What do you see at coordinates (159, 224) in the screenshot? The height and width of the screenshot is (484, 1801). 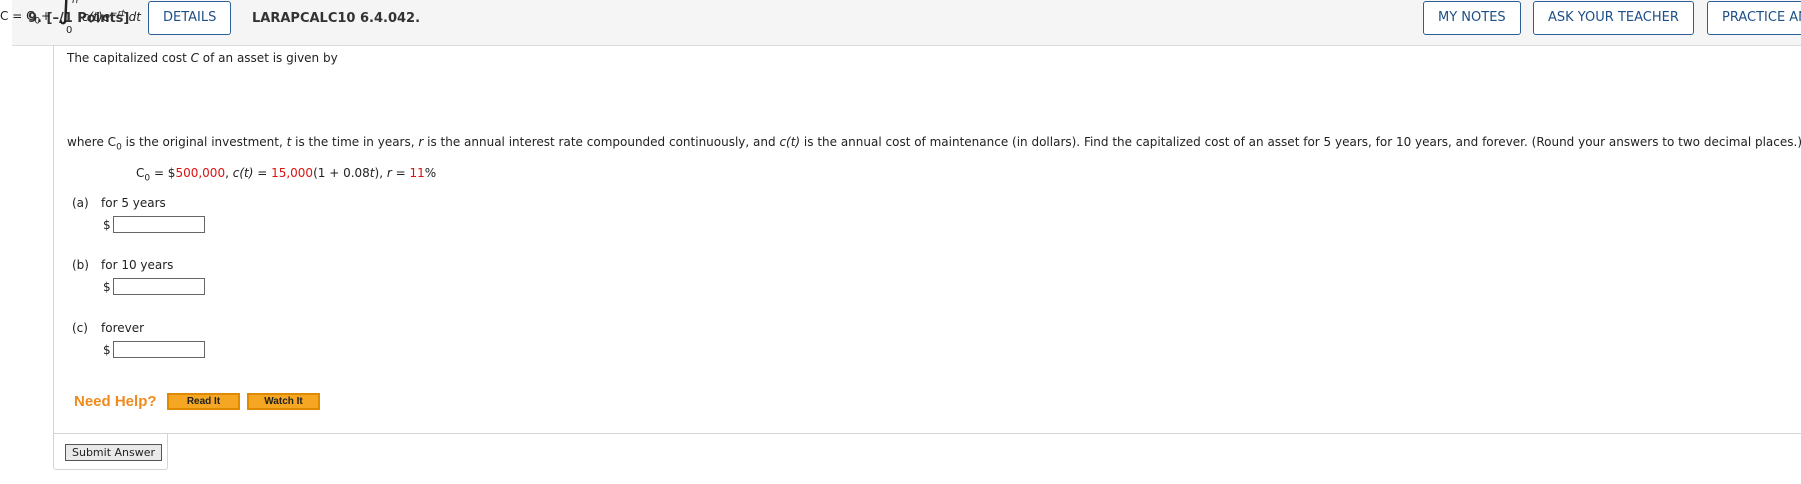 I see `answer-a-input` at bounding box center [159, 224].